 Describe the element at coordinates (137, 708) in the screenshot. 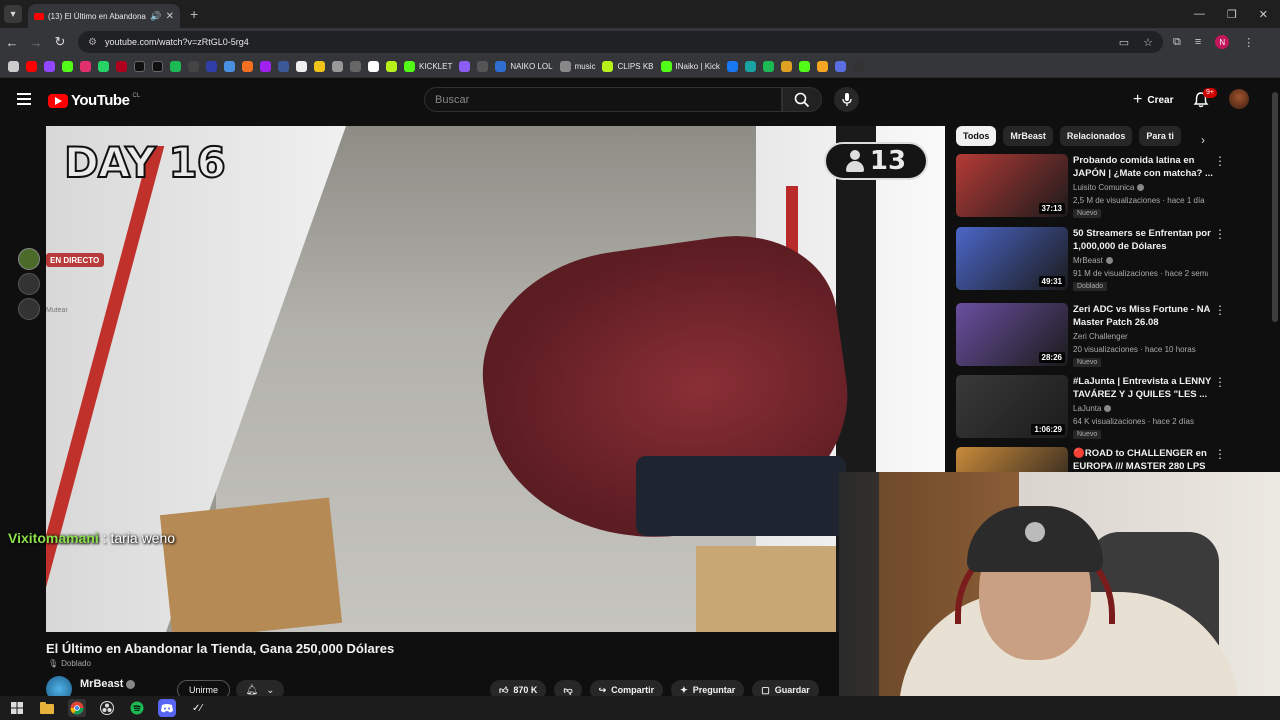

I see `spotify-icon` at that location.